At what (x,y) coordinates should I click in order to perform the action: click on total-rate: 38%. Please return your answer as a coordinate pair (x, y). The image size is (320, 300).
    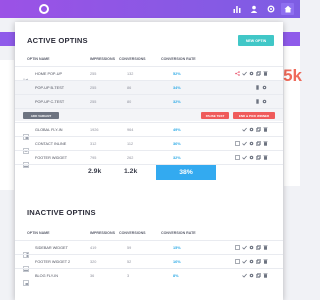
    Looking at the image, I should click on (186, 172).